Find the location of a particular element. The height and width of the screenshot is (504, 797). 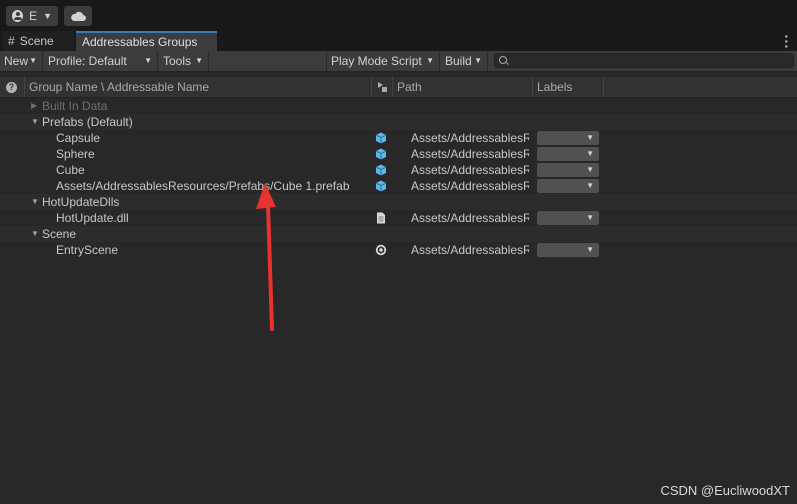

cloud-icon is located at coordinates (78, 16).